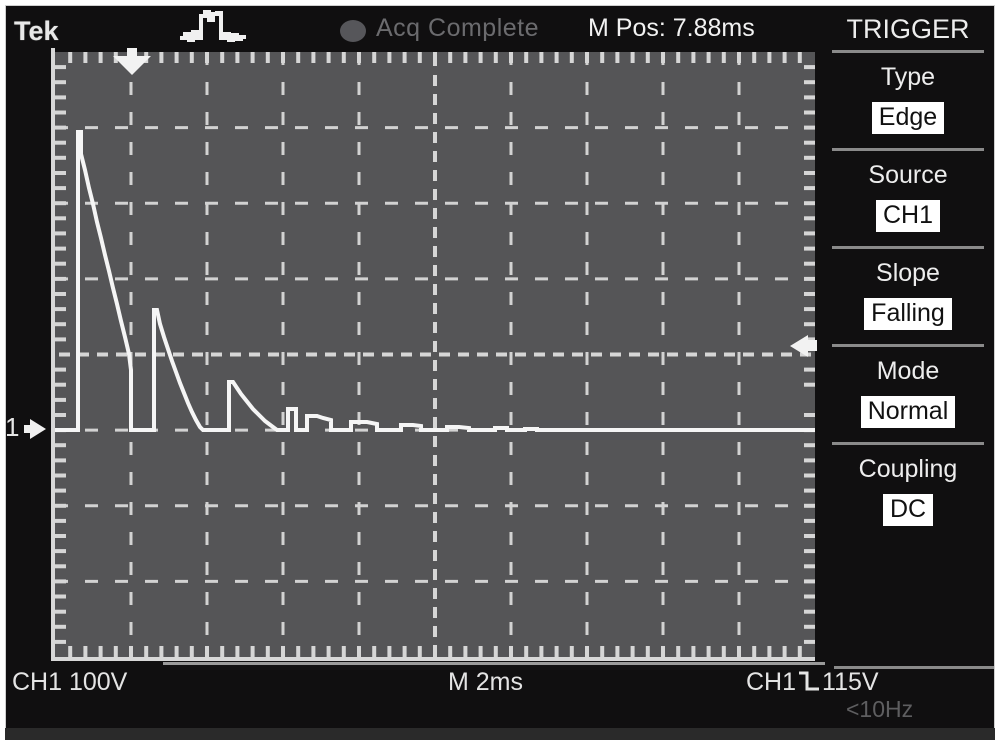 Image resolution: width=1000 pixels, height=754 pixels. What do you see at coordinates (38, 429) in the screenshot?
I see `channel-1-ground-icon` at bounding box center [38, 429].